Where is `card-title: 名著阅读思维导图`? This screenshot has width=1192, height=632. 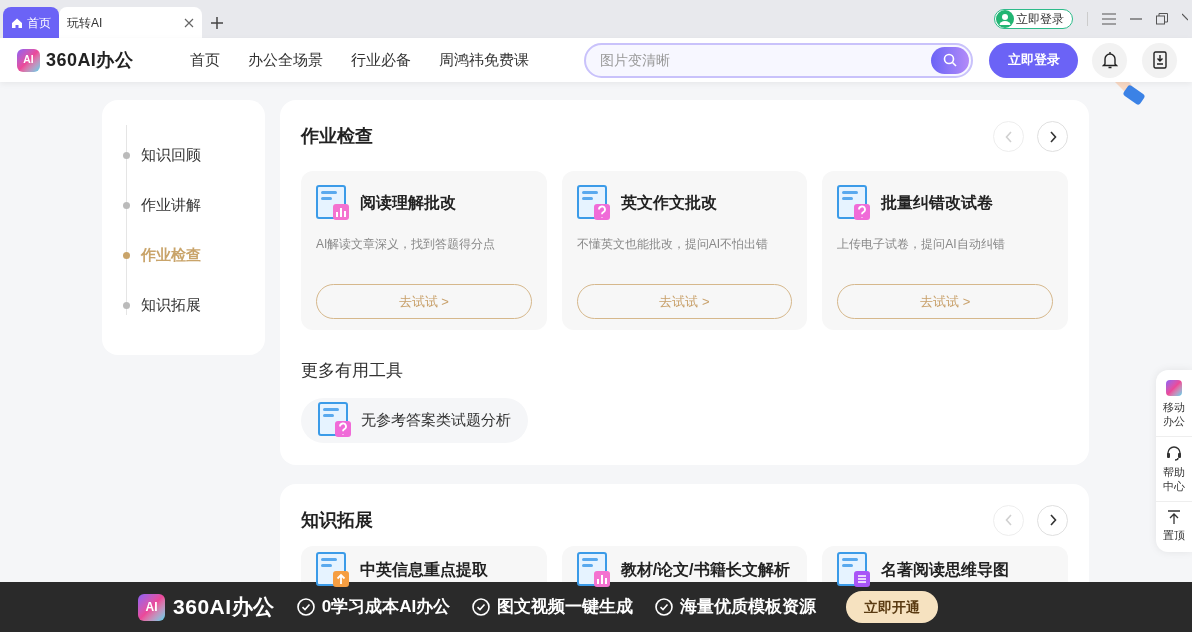
card-title: 名著阅读思维导图 is located at coordinates (945, 569).